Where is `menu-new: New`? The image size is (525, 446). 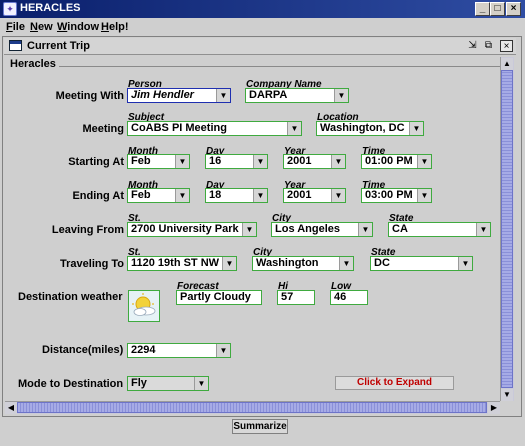
menu-new: New is located at coordinates (41, 27).